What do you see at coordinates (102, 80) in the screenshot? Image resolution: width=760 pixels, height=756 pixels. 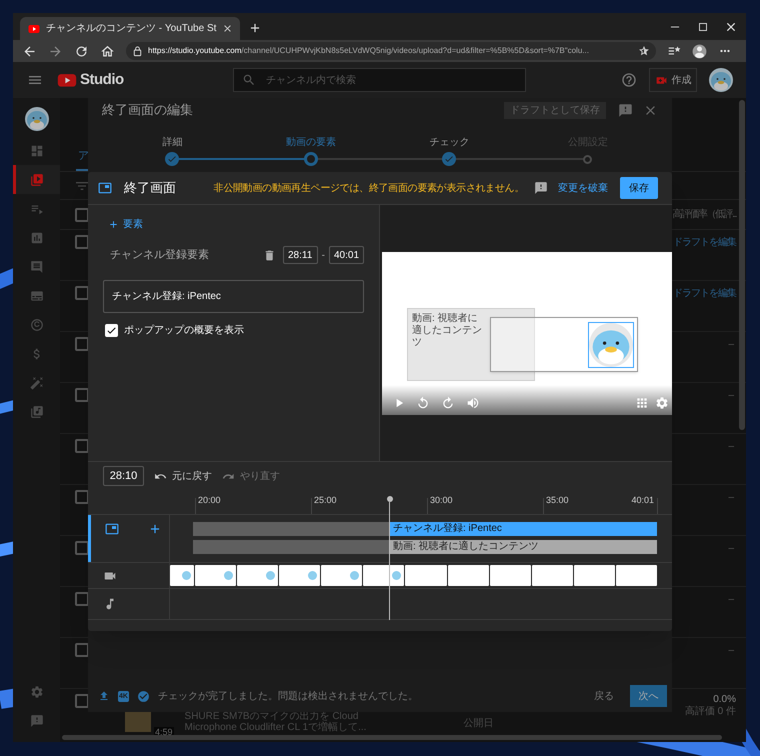 I see `logo-text: Studio` at bounding box center [102, 80].